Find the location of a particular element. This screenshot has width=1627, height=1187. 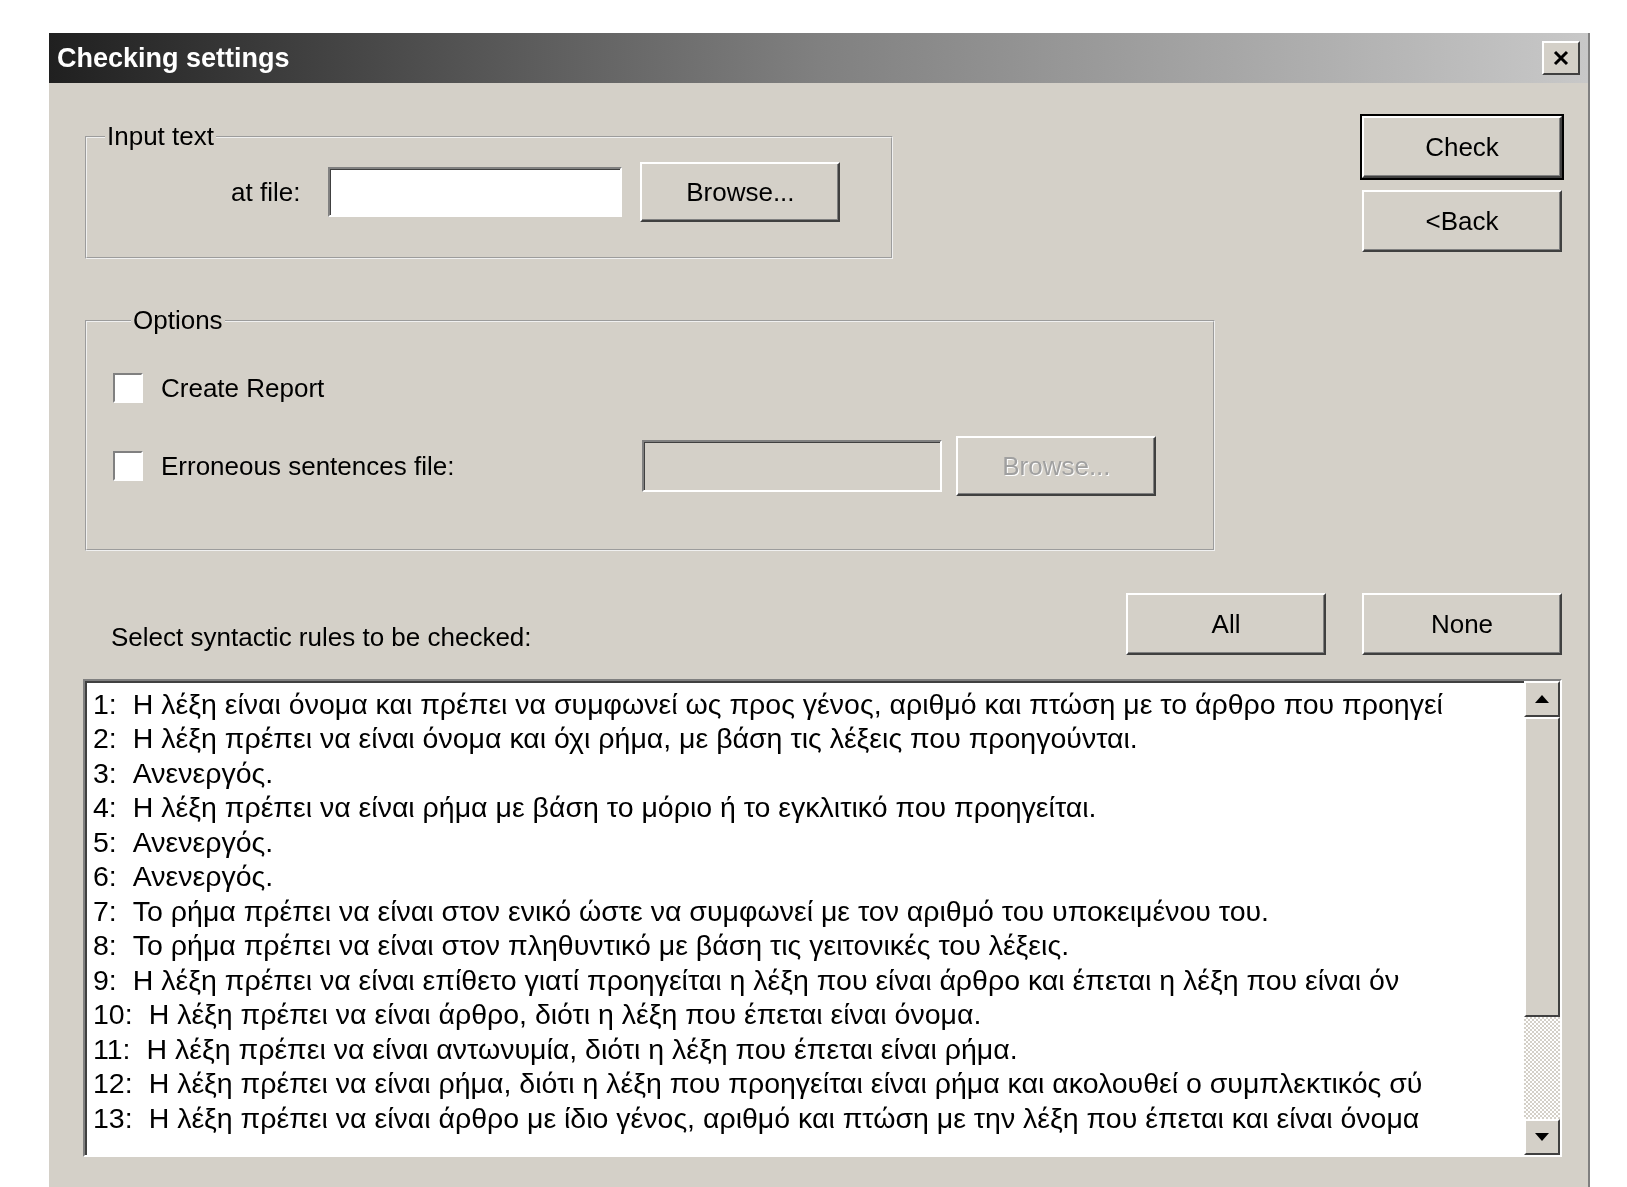

rule-text: Η λέξη πρέπει να είναι άρθρο, διότι η λέξη που έπεται είναι όνομα. is located at coordinates (565, 1015).